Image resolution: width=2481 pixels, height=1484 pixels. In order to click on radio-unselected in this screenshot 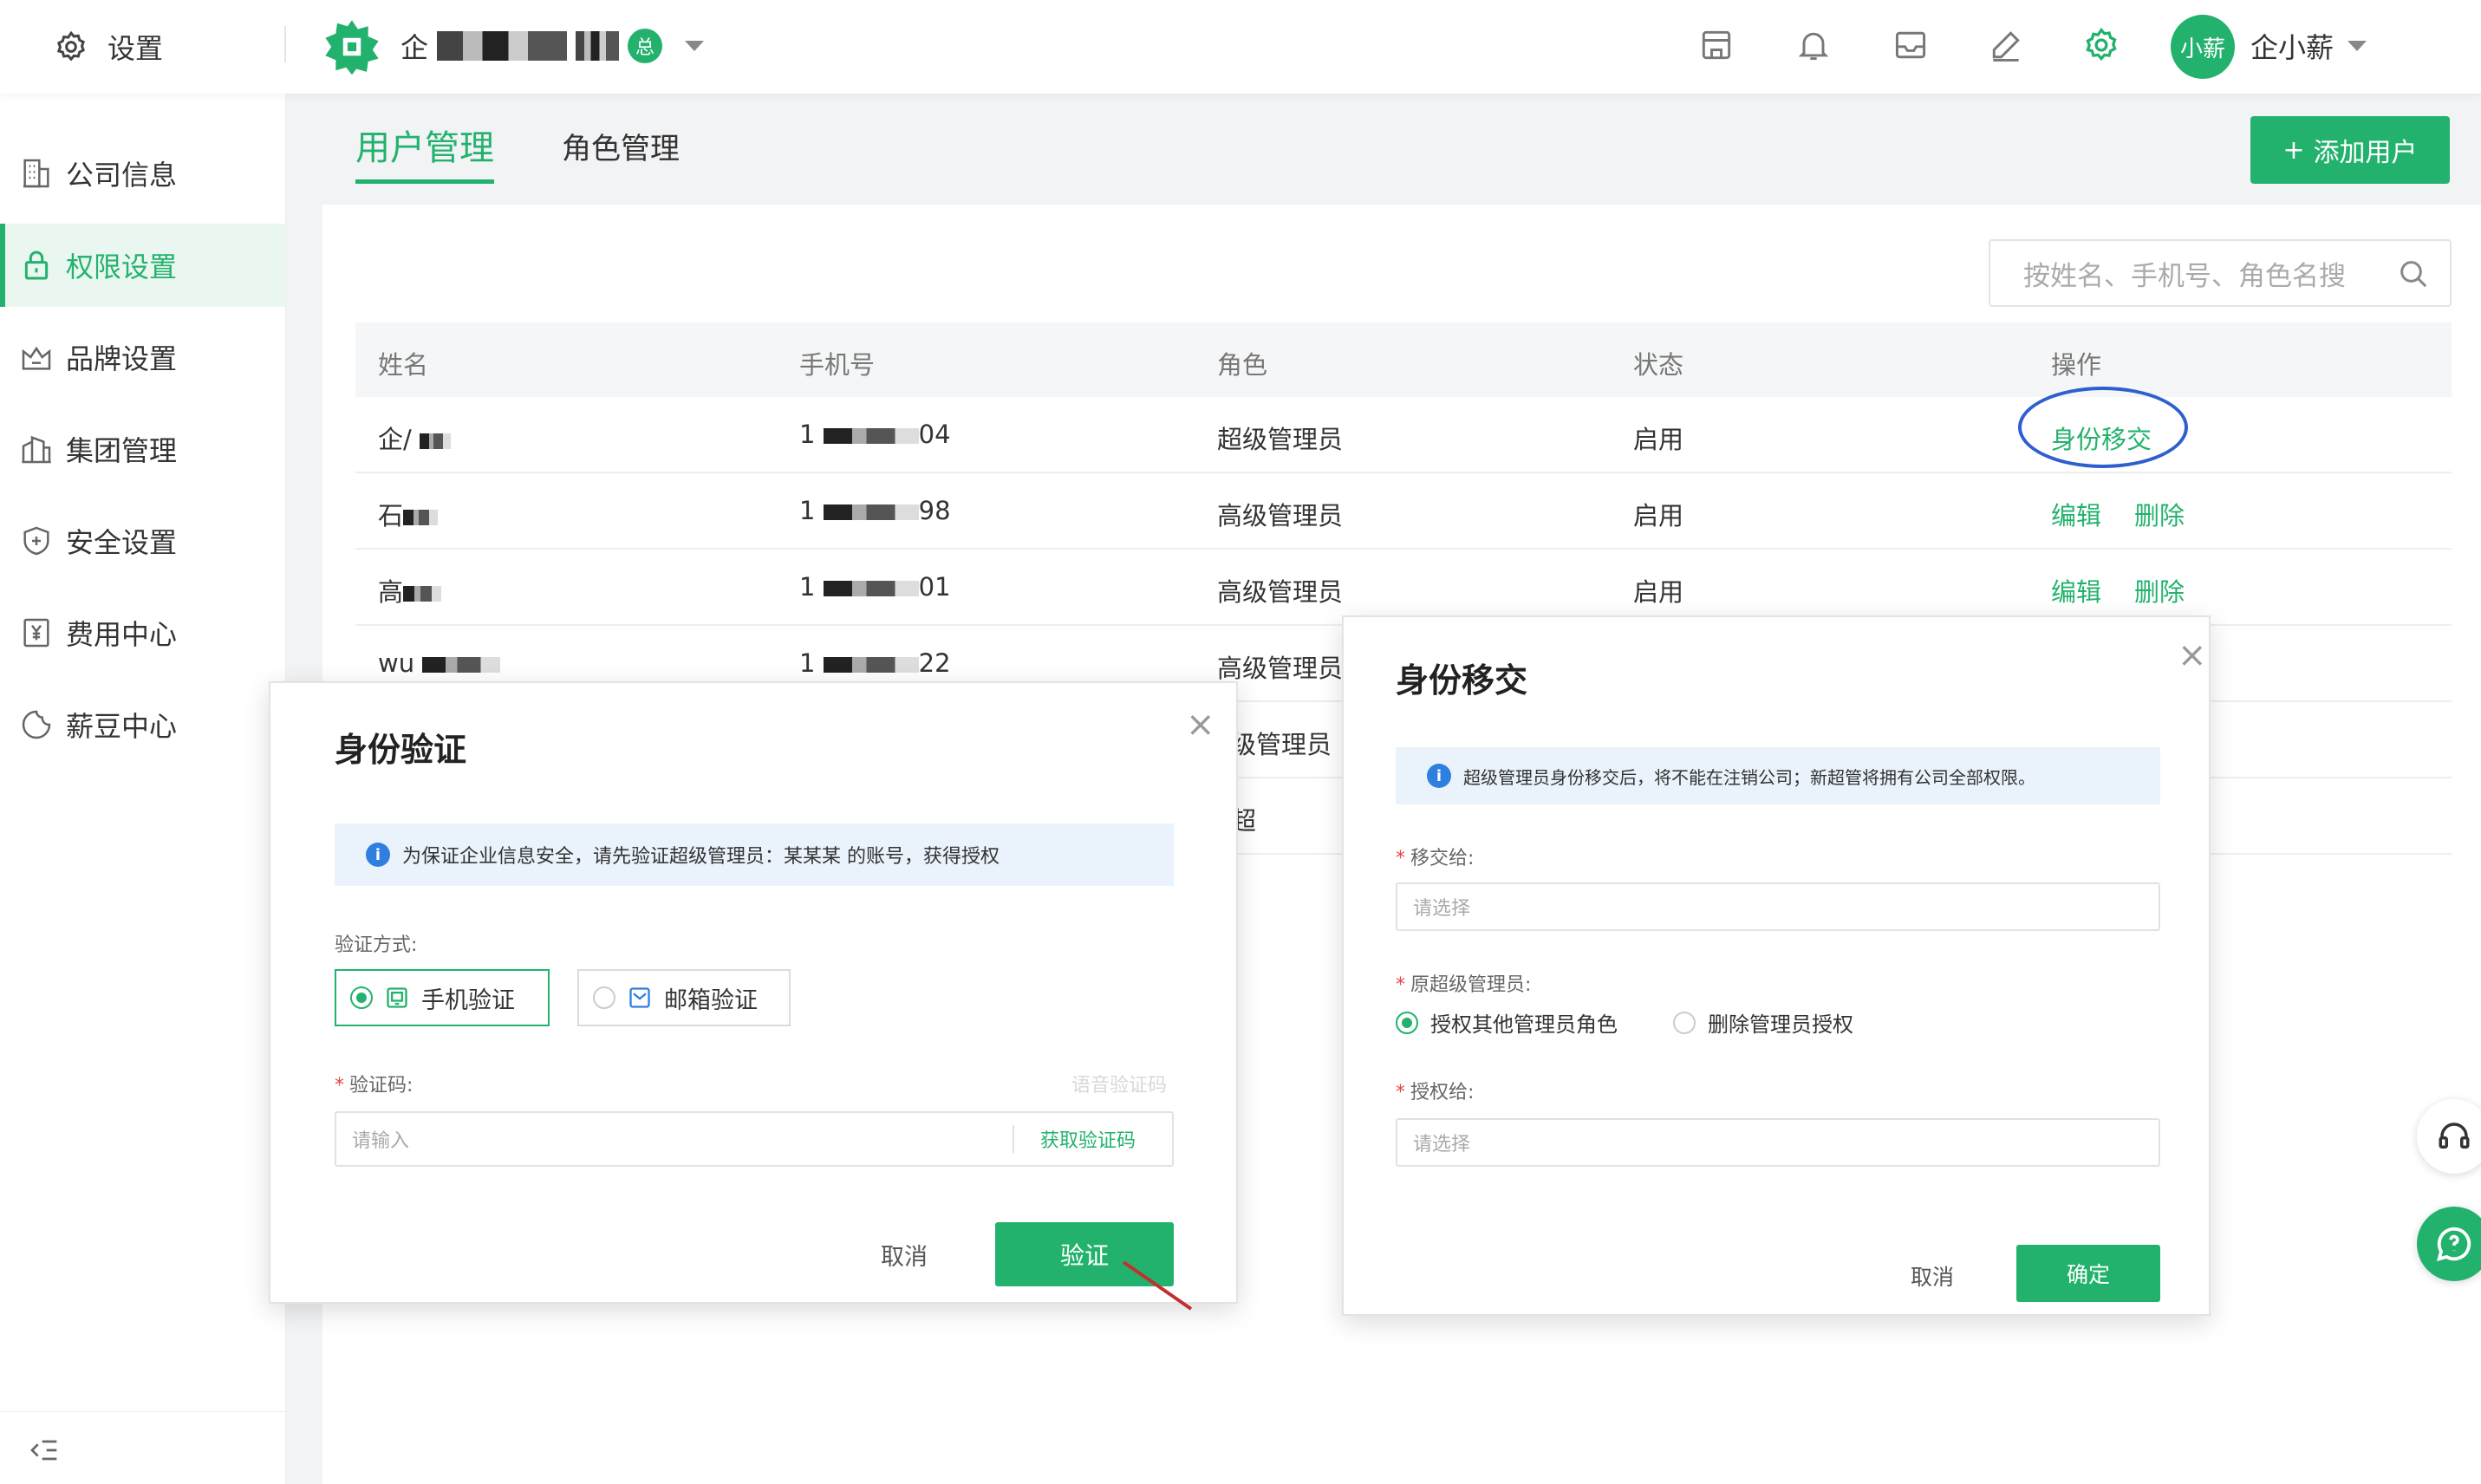, I will do `click(604, 997)`.